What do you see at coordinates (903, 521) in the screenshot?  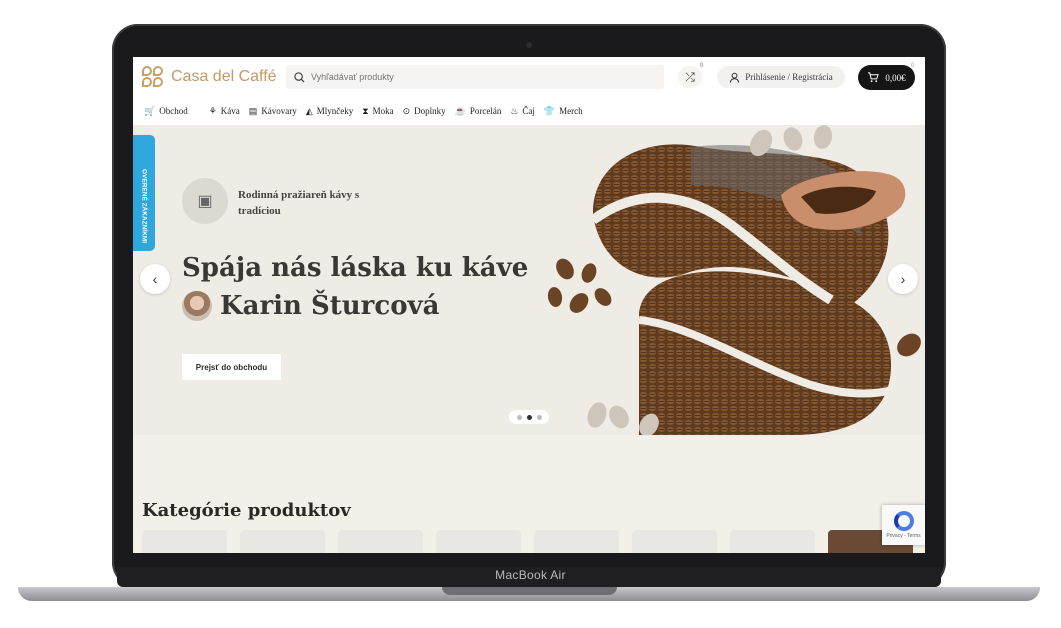 I see `recaptcha-icon` at bounding box center [903, 521].